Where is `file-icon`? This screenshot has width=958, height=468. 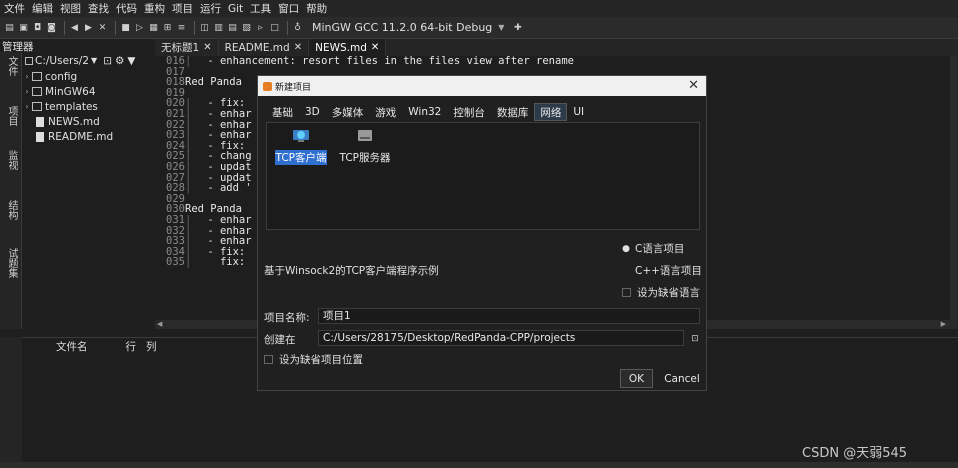
file-icon is located at coordinates (40, 136).